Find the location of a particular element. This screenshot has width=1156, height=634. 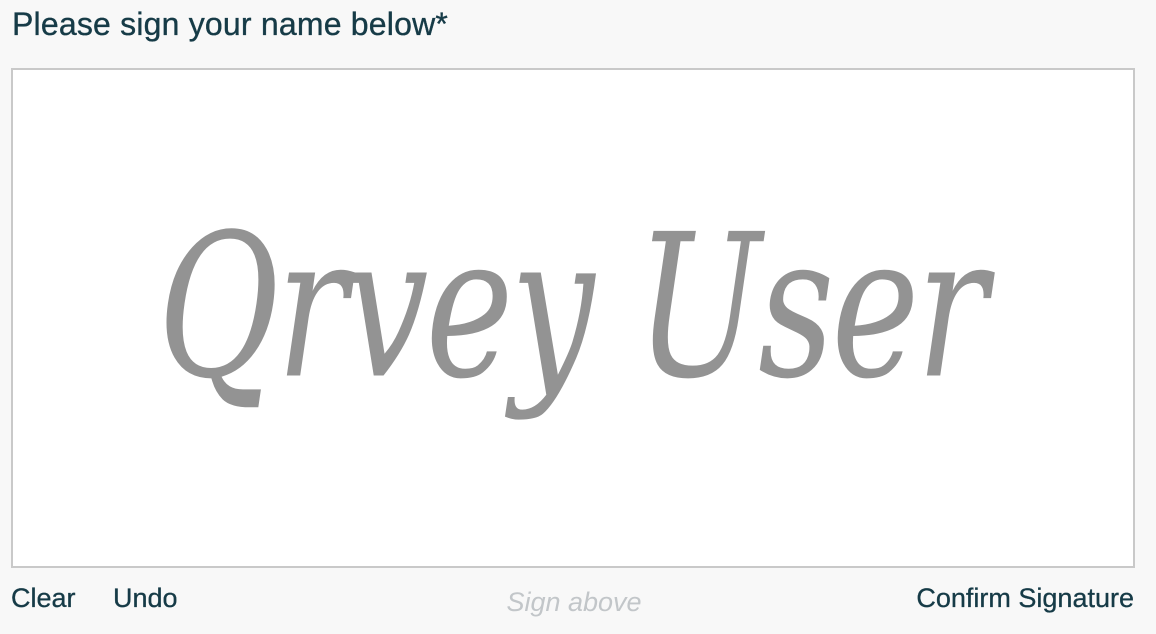

confirm-signature-button: Confirm Signature is located at coordinates (1025, 598).